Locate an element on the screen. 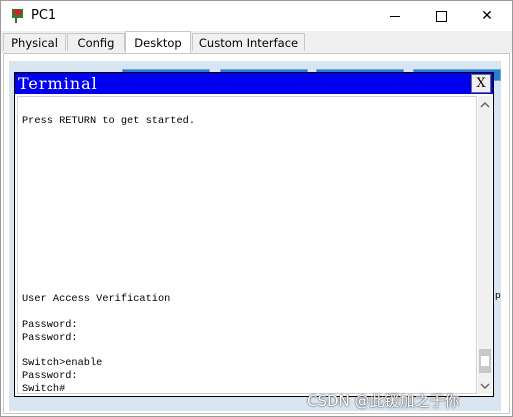 Image resolution: width=513 pixels, height=417 pixels. tab-desktop: Desktop is located at coordinates (158, 42).